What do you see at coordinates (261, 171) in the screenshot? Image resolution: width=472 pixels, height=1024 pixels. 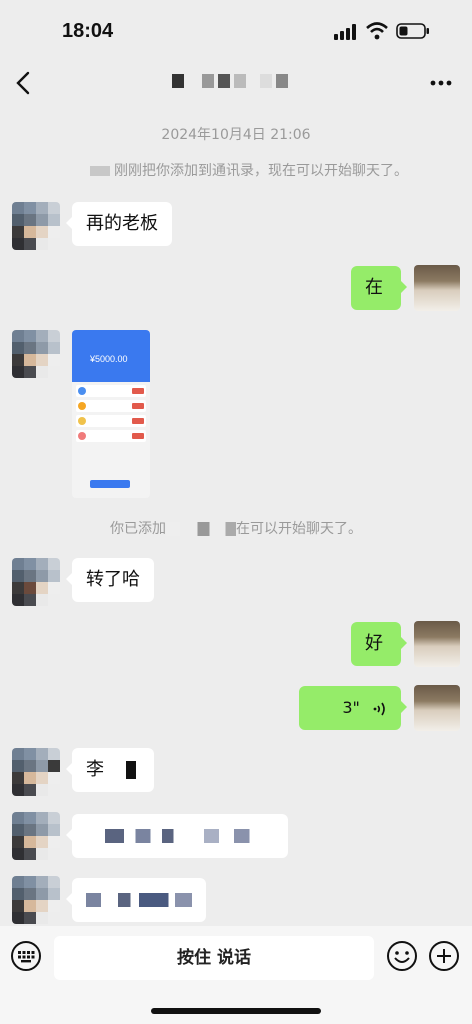 I see `system-added-text: 刚刚把你添加到通讯录，现在可以开始聊天了。` at bounding box center [261, 171].